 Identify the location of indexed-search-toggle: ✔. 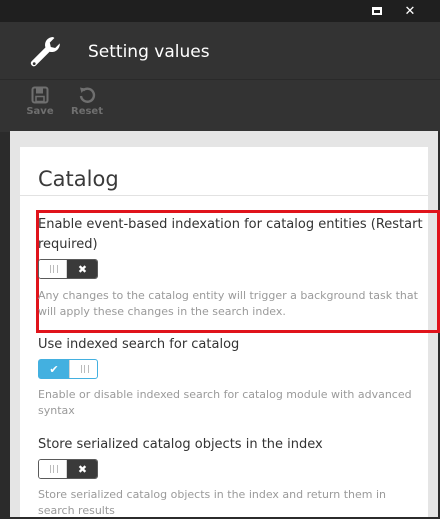
(68, 369).